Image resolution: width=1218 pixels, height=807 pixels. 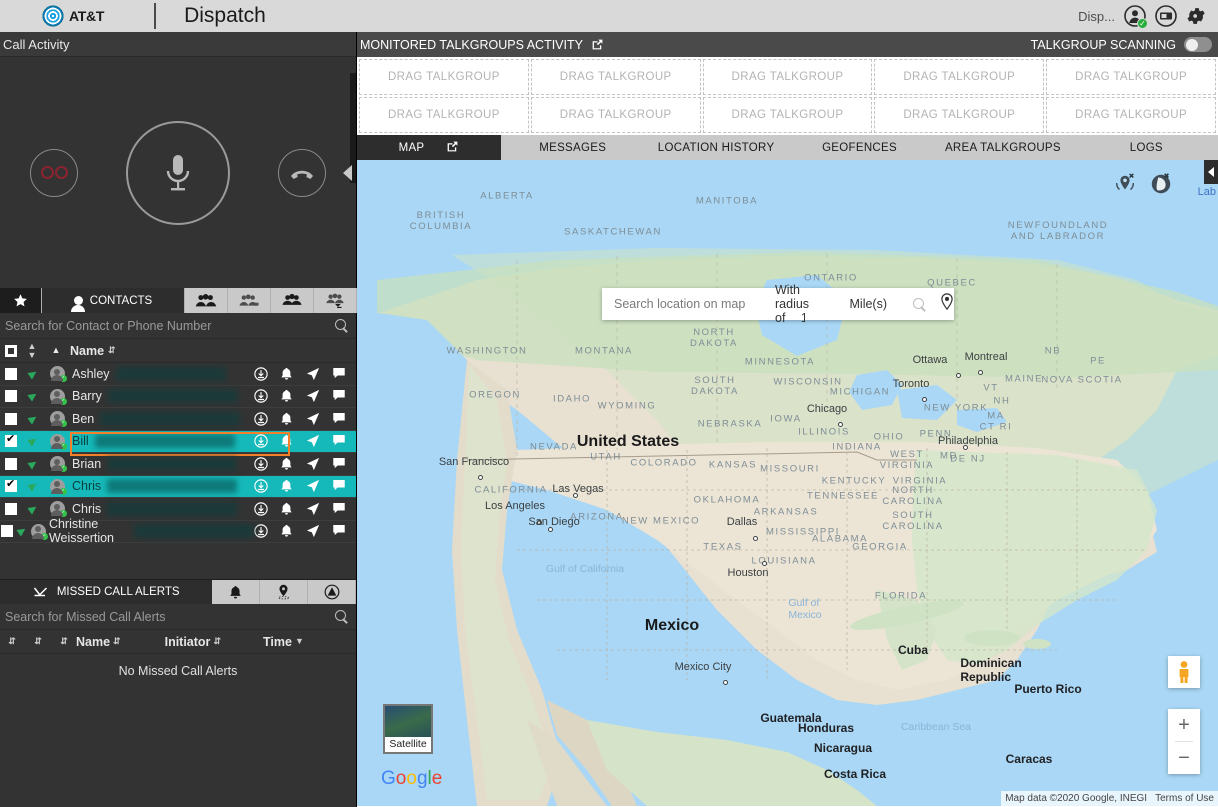 I want to click on gear-icon, so click(x=1197, y=16).